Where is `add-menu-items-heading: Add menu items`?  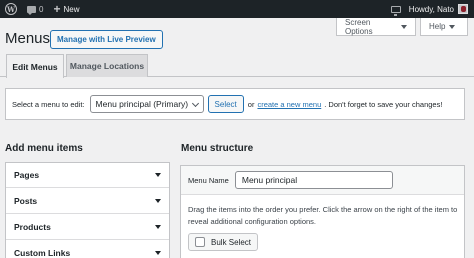
add-menu-items-heading: Add menu items is located at coordinates (44, 148).